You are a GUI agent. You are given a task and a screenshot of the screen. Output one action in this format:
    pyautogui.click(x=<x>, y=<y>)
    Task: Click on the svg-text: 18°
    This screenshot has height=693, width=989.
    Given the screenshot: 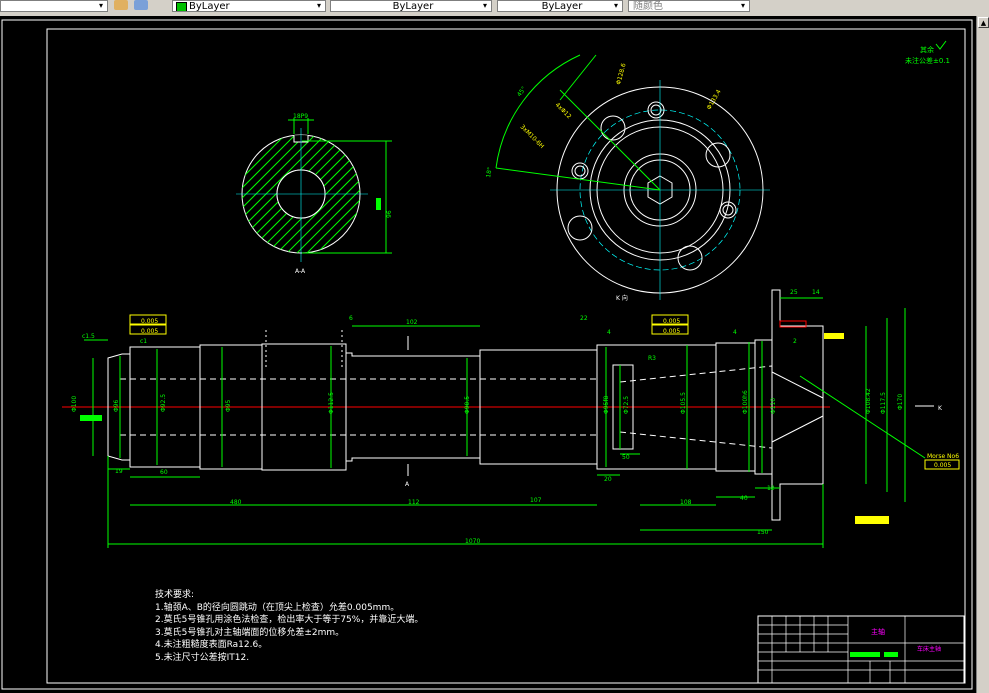 What is the action you would take?
    pyautogui.click(x=489, y=173)
    